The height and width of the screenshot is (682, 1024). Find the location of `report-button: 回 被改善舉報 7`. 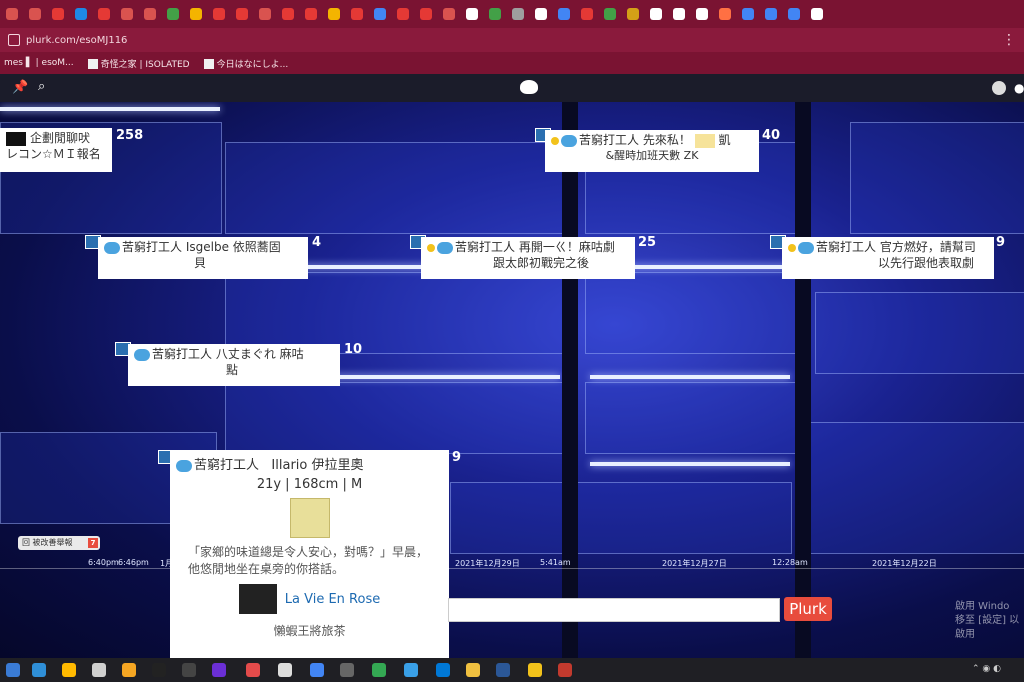

report-button: 回 被改善舉報 7 is located at coordinates (59, 543).